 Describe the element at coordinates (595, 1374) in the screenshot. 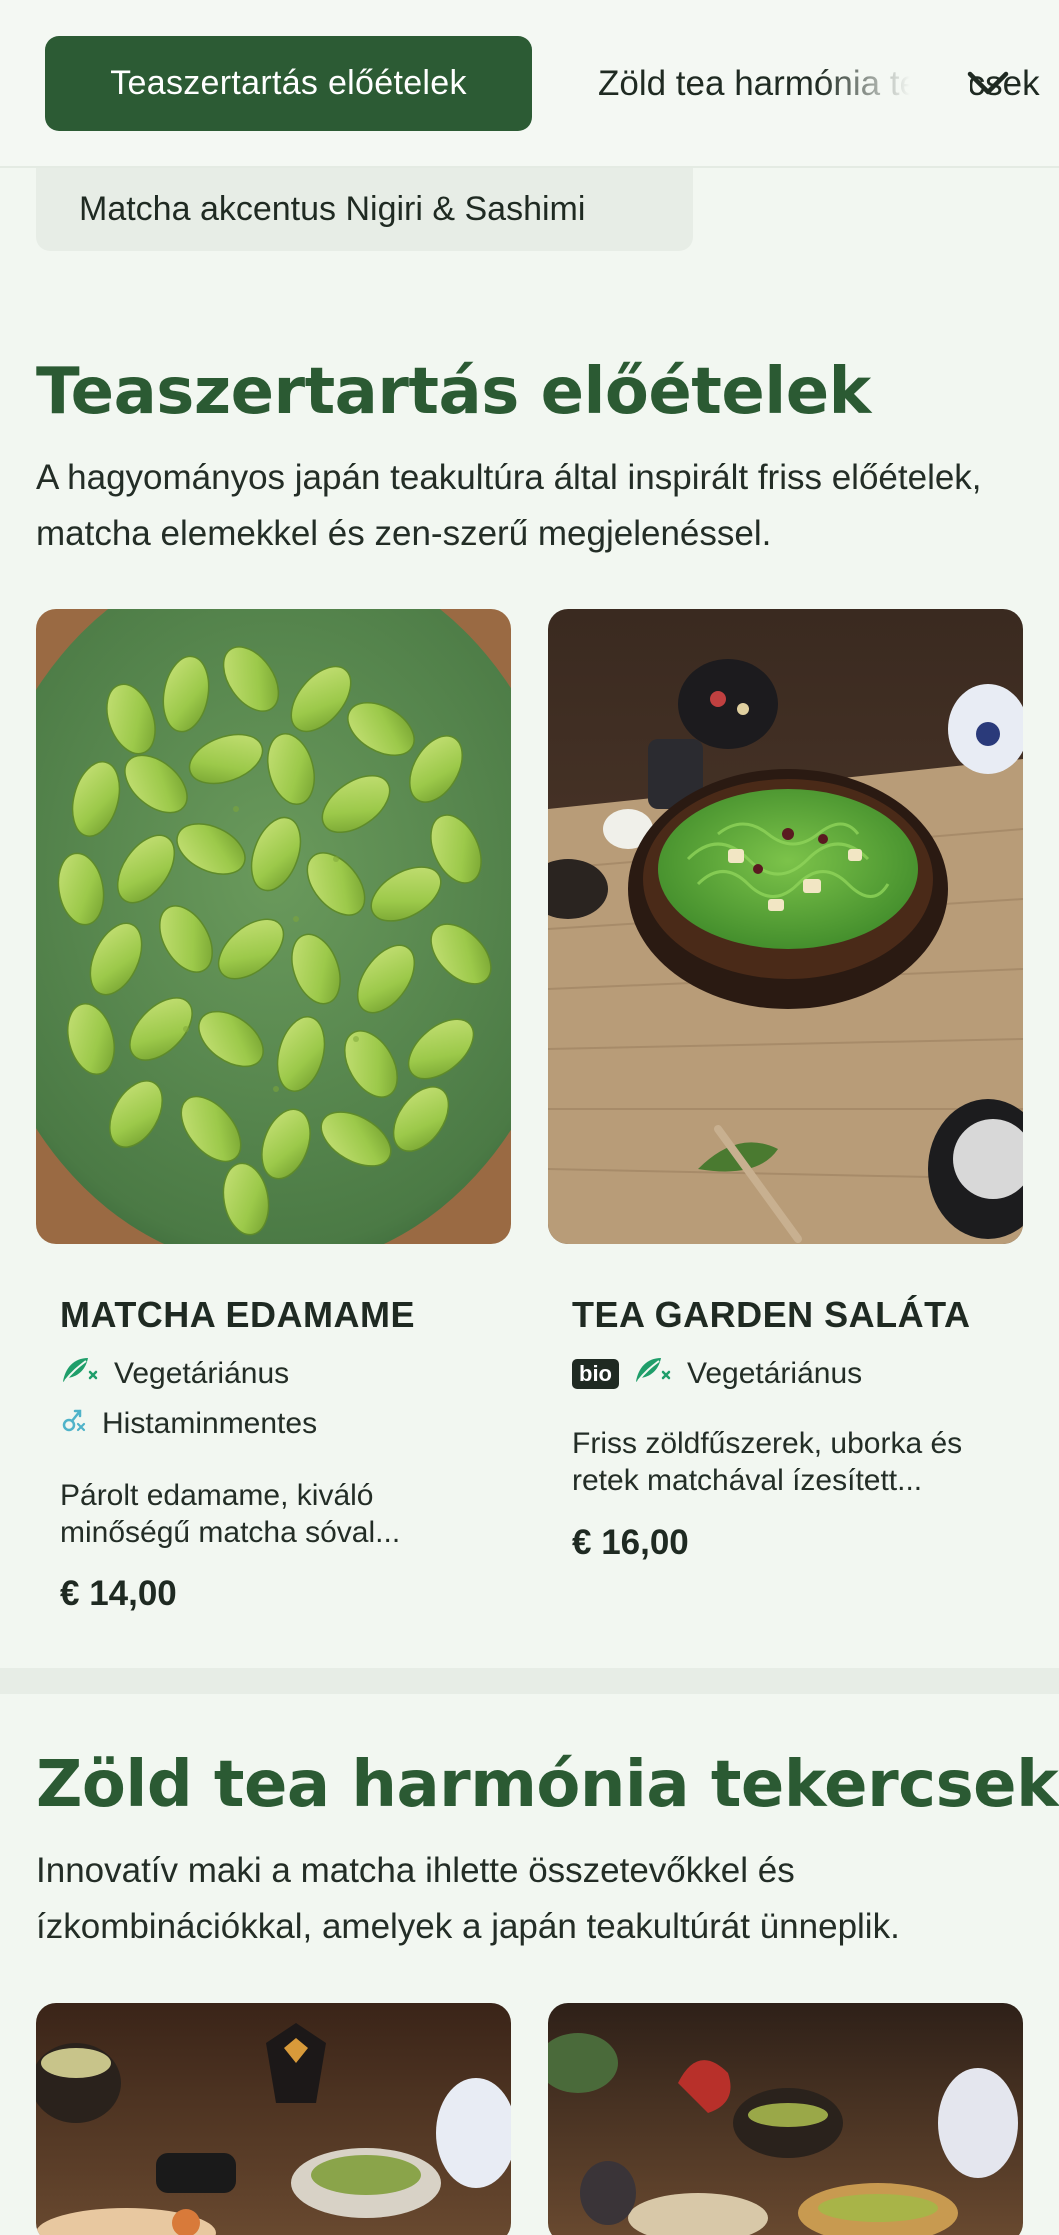

I see `bio-badge: bio` at that location.